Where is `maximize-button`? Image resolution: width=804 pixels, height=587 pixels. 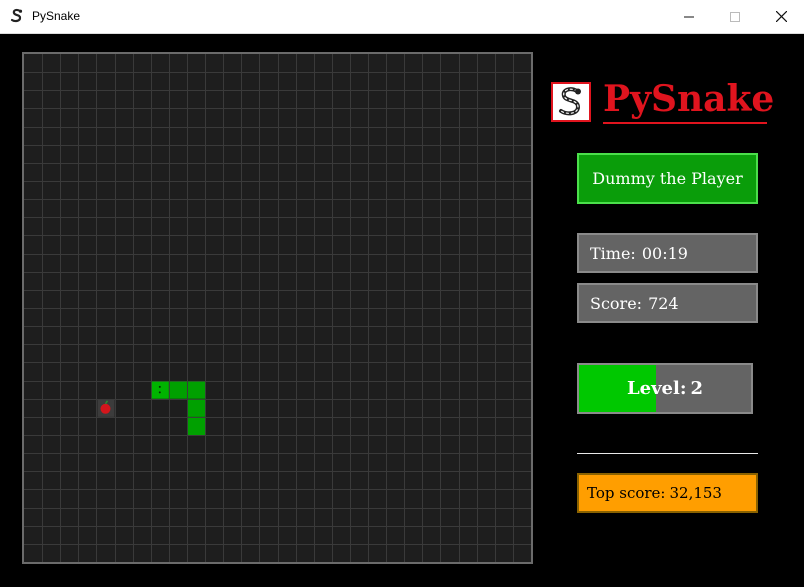 maximize-button is located at coordinates (735, 16).